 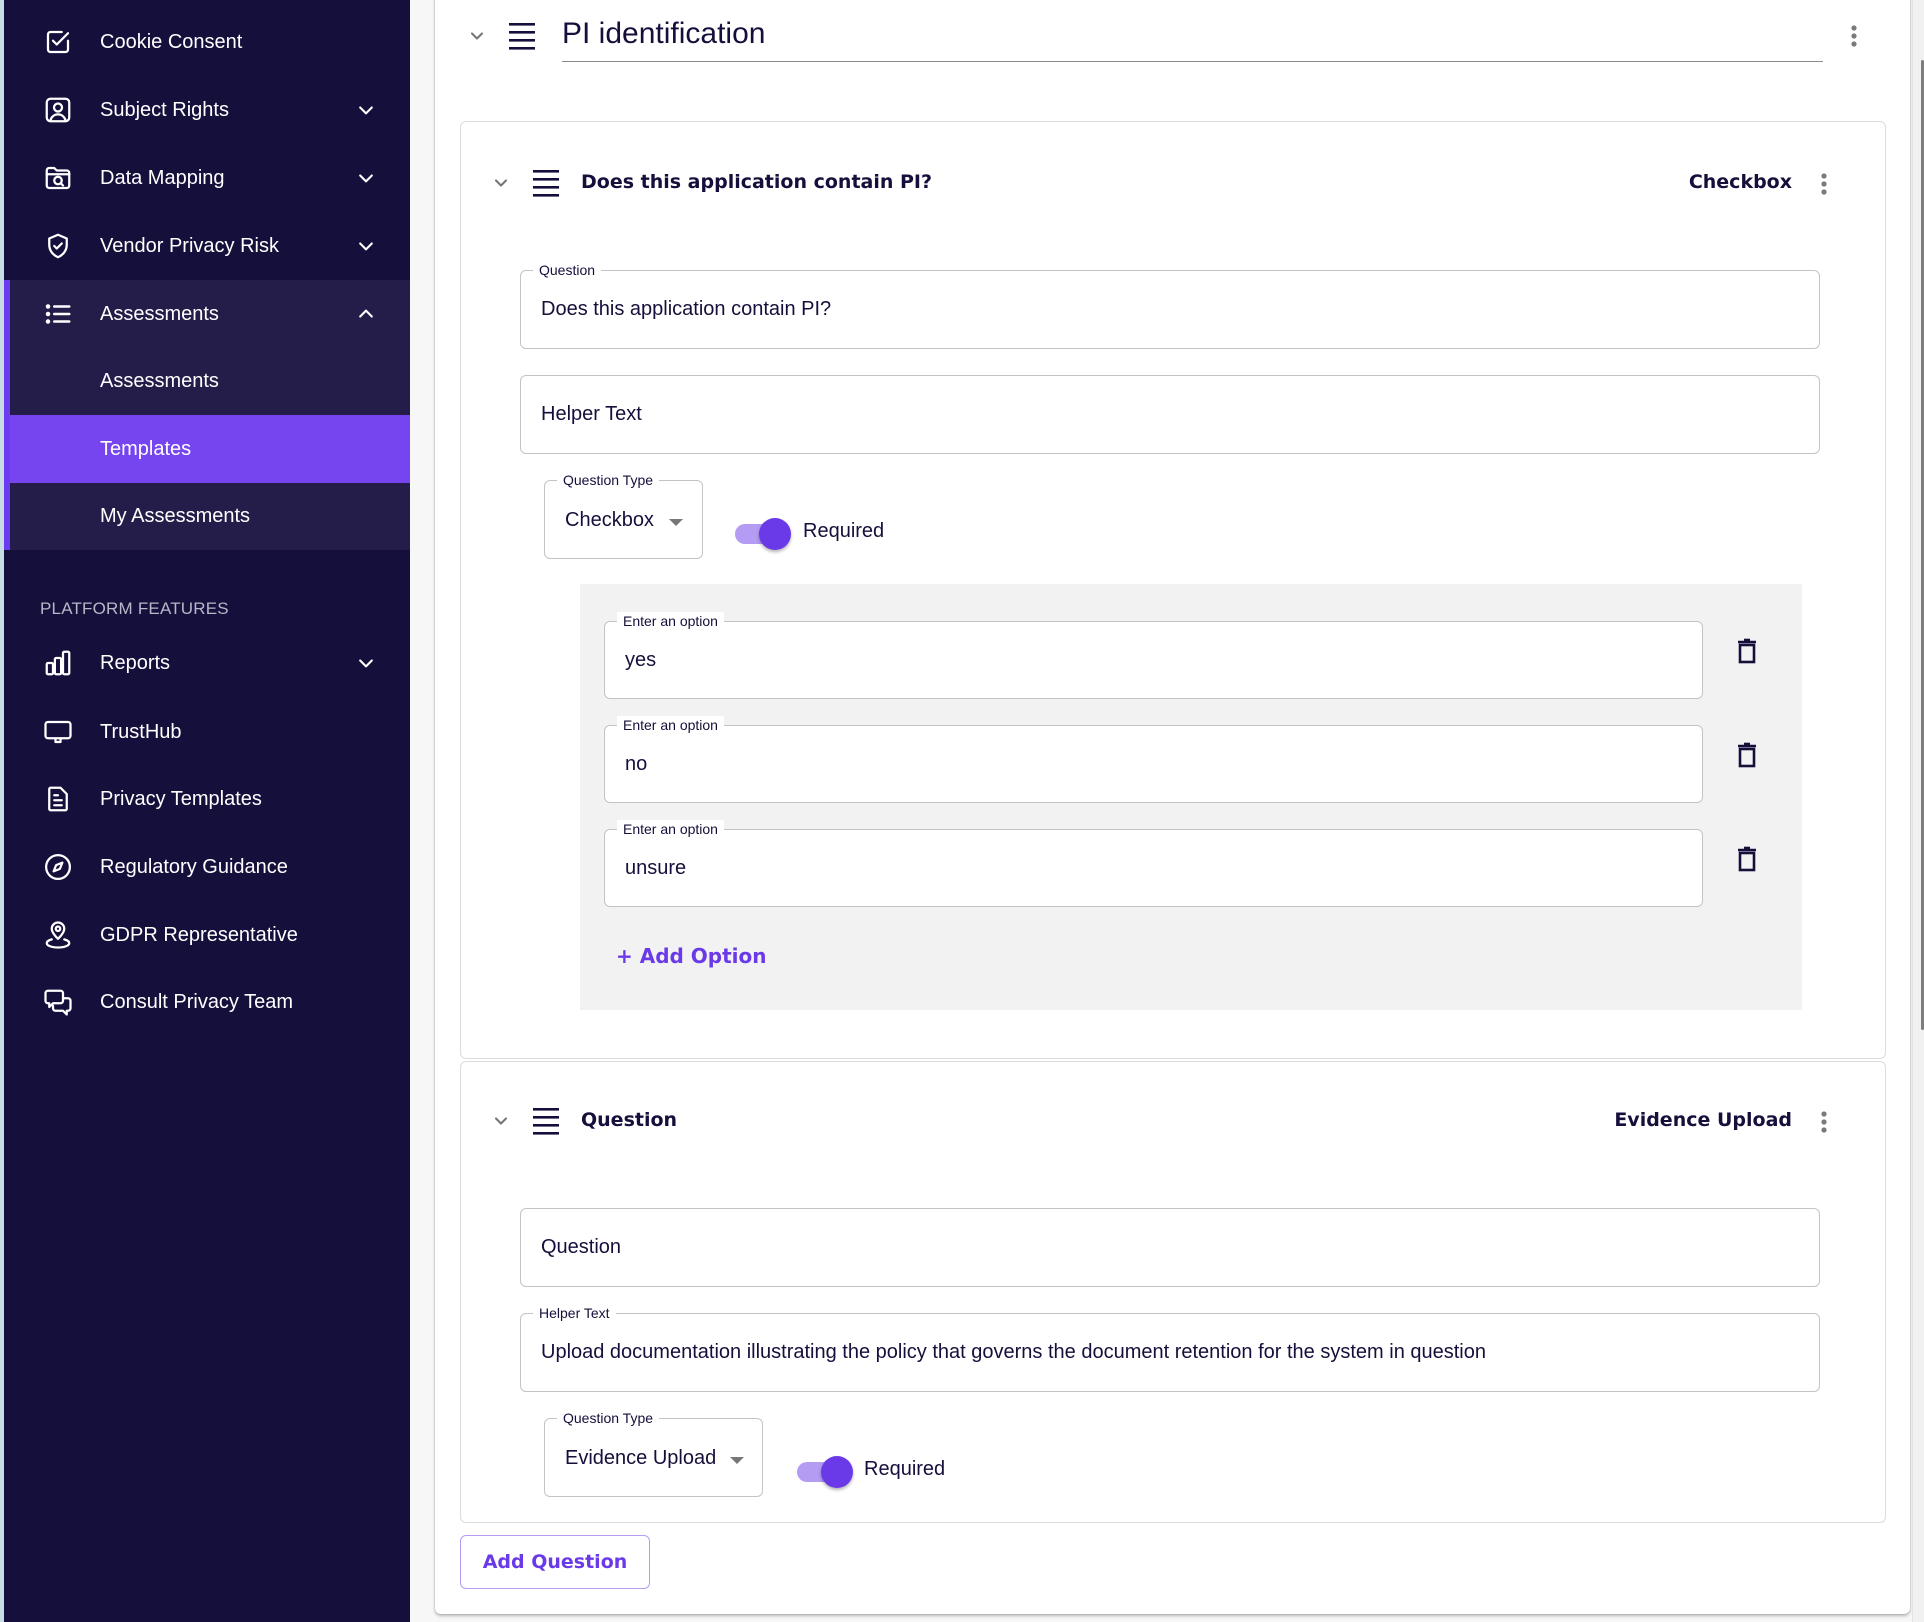 I want to click on sidebar-item-label: Cookie Consent, so click(x=171, y=41).